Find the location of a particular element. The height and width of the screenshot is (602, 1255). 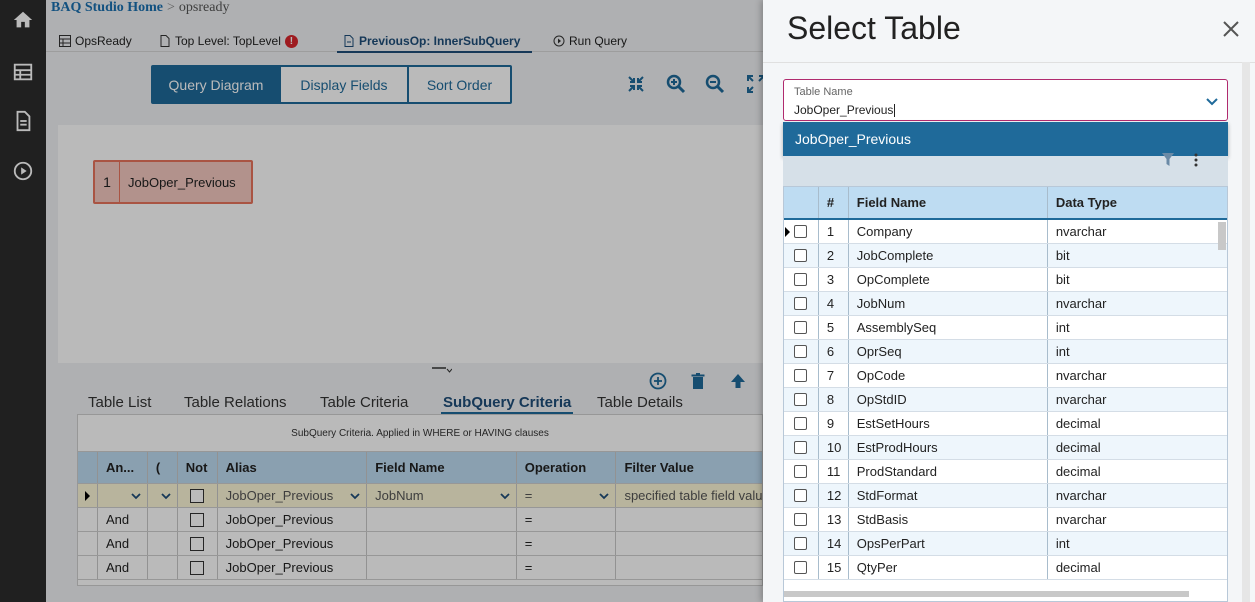

column-header-field-name: Field Name is located at coordinates (948, 202).